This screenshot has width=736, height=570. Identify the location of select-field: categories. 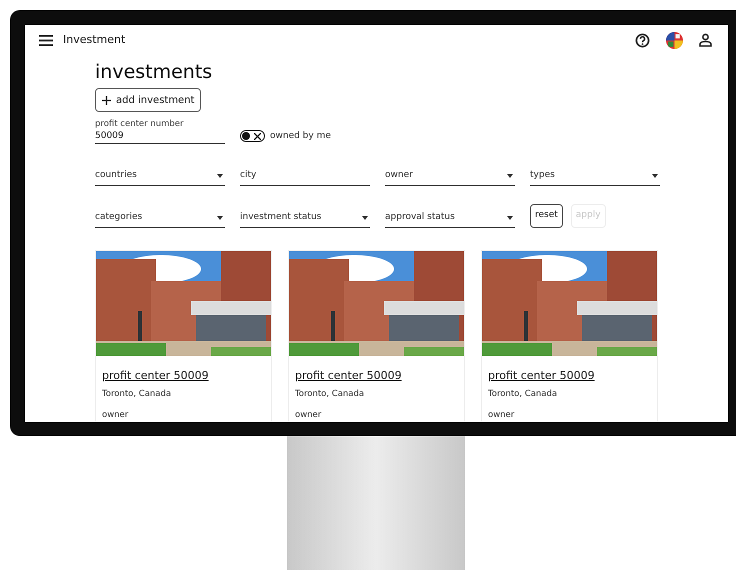
(160, 218).